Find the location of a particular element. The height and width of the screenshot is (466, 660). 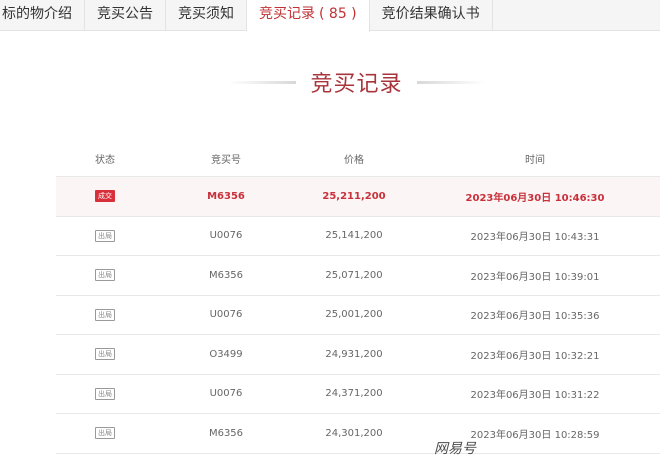

status-cell: 成交 is located at coordinates (105, 196).